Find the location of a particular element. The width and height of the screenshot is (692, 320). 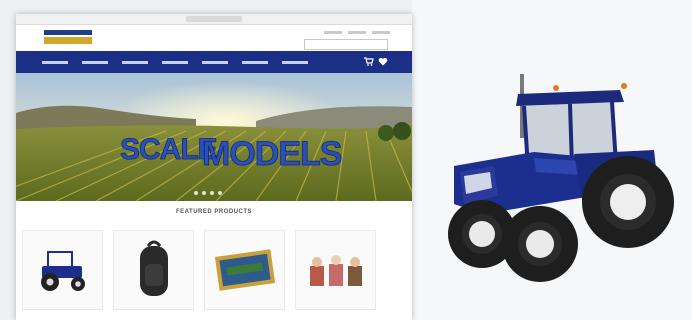

figurines-icon is located at coordinates (335, 270).